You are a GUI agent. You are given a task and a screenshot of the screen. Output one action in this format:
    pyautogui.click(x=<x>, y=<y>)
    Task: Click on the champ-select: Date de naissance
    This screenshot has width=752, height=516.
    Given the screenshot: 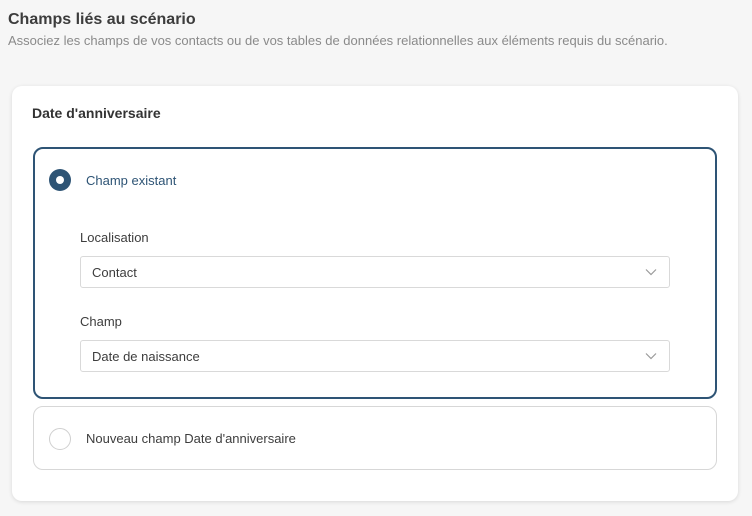 What is the action you would take?
    pyautogui.click(x=375, y=356)
    